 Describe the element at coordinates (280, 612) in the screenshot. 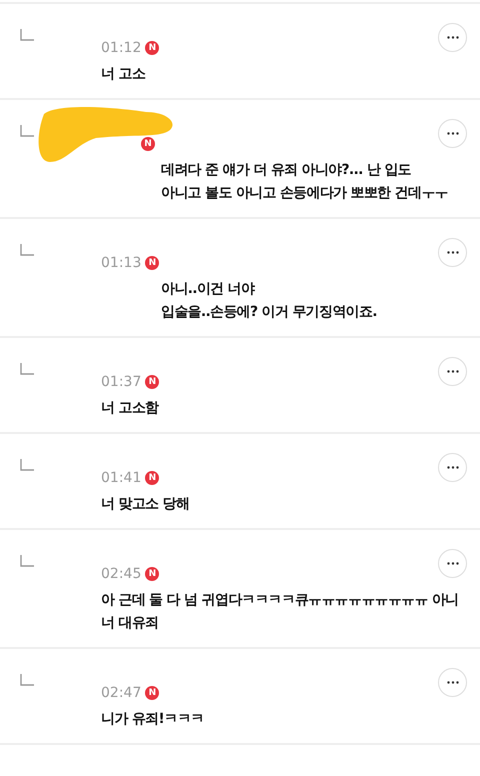

I see `comment-text: 아 근데 둘 다 넘 귀엽다ㅋㅋㅋㅋ큐ㅠㅠㅠㅠㅠㅠㅠㅠㅠ 아니 너 대유죄` at that location.